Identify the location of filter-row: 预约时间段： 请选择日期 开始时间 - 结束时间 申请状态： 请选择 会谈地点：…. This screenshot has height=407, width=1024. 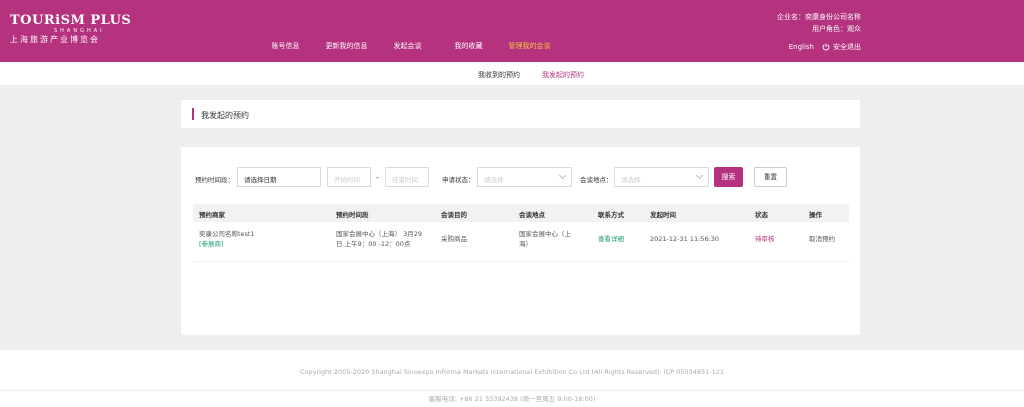
(520, 178).